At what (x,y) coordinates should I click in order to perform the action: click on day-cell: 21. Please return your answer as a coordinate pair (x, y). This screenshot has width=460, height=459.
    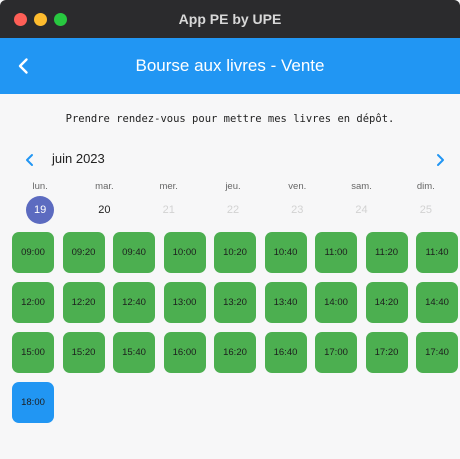
    Looking at the image, I should click on (169, 210).